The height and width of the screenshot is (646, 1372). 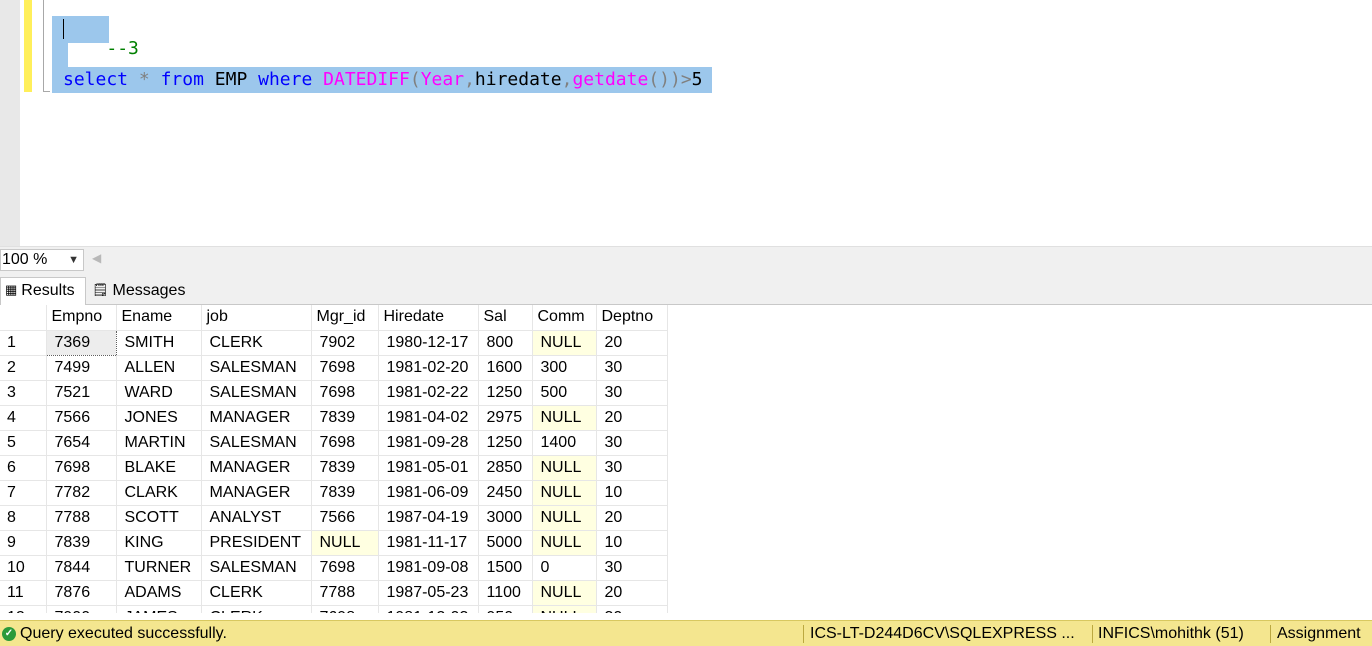 I want to click on tab-results: ▦ Results, so click(x=43, y=291).